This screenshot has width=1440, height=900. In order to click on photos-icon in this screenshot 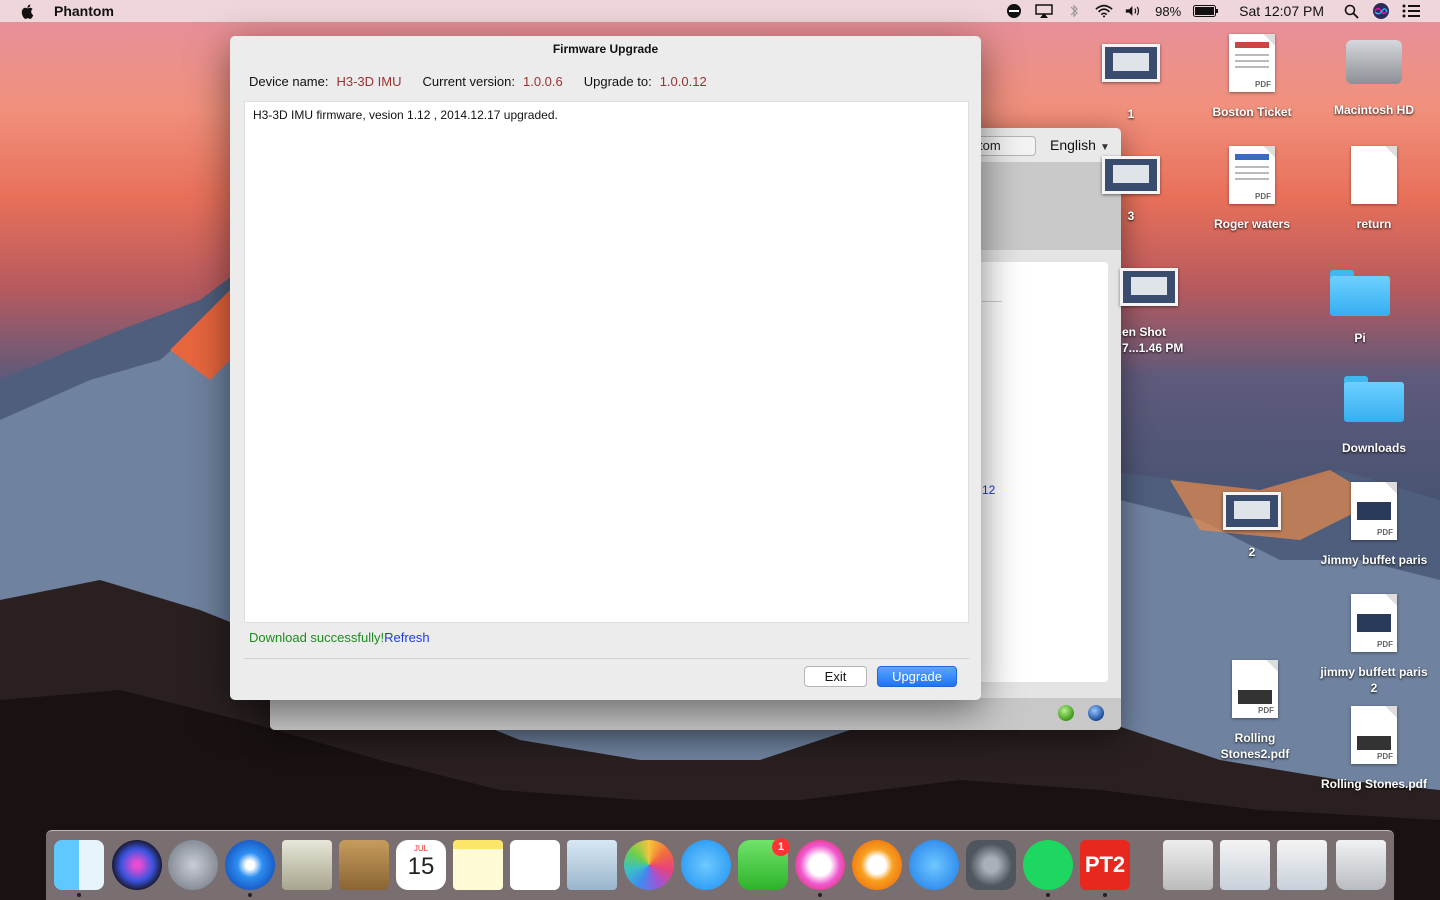, I will do `click(649, 865)`.